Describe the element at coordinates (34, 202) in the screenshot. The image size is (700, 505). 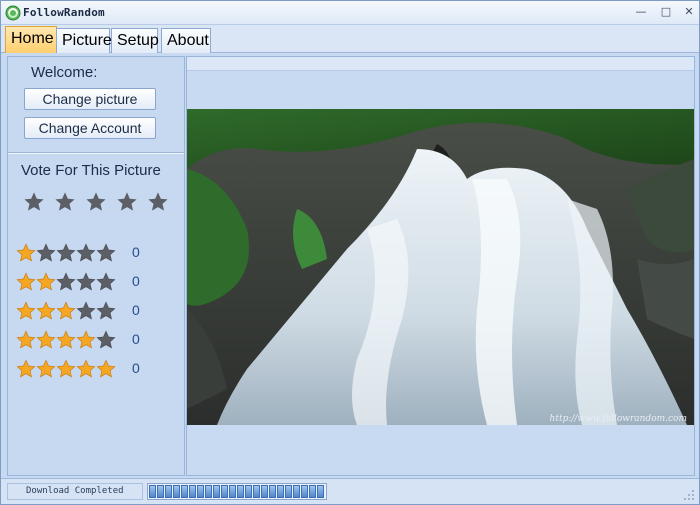
I see `vote-star-1-icon` at that location.